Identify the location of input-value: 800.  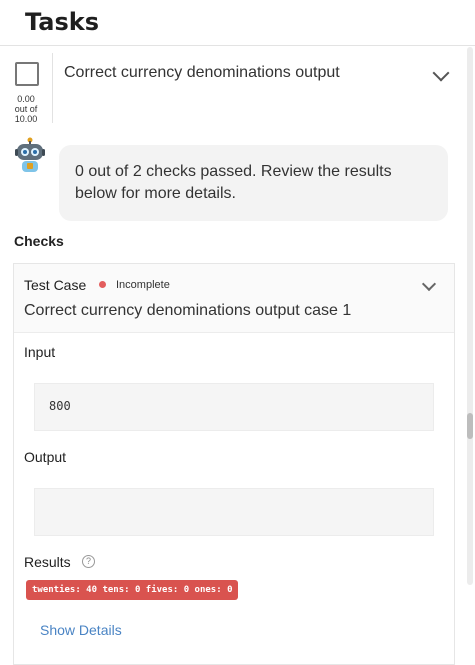
(234, 407).